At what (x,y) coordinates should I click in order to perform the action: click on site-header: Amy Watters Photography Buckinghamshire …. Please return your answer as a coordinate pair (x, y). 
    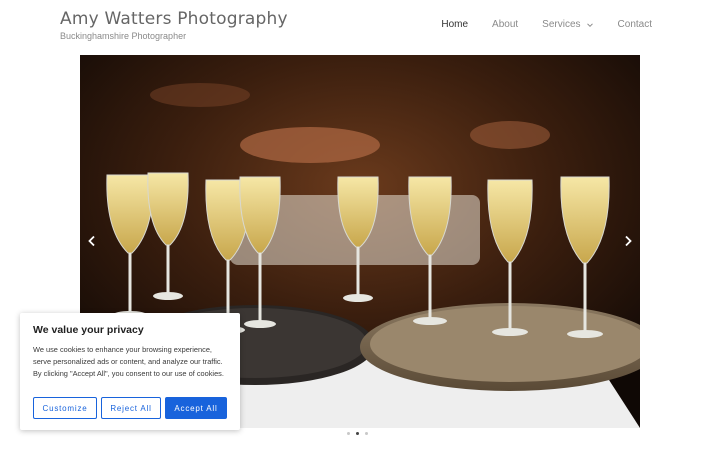
    Looking at the image, I should click on (360, 26).